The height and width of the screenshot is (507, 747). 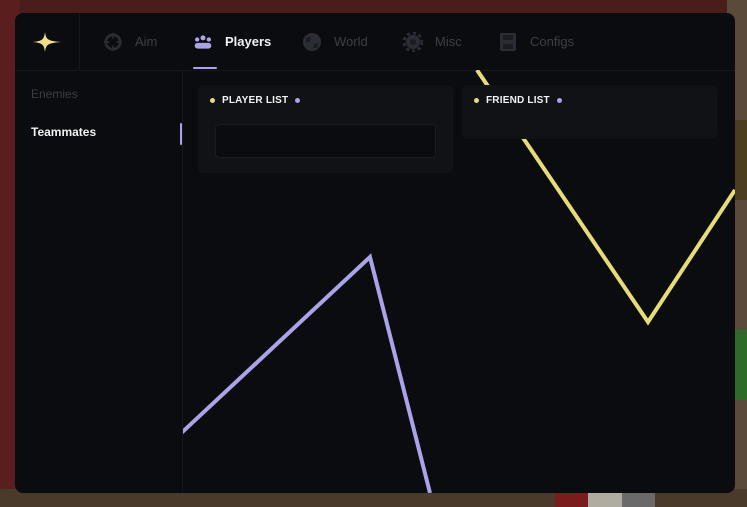 I want to click on player-list-panel: PLAYER LIST, so click(x=325, y=129).